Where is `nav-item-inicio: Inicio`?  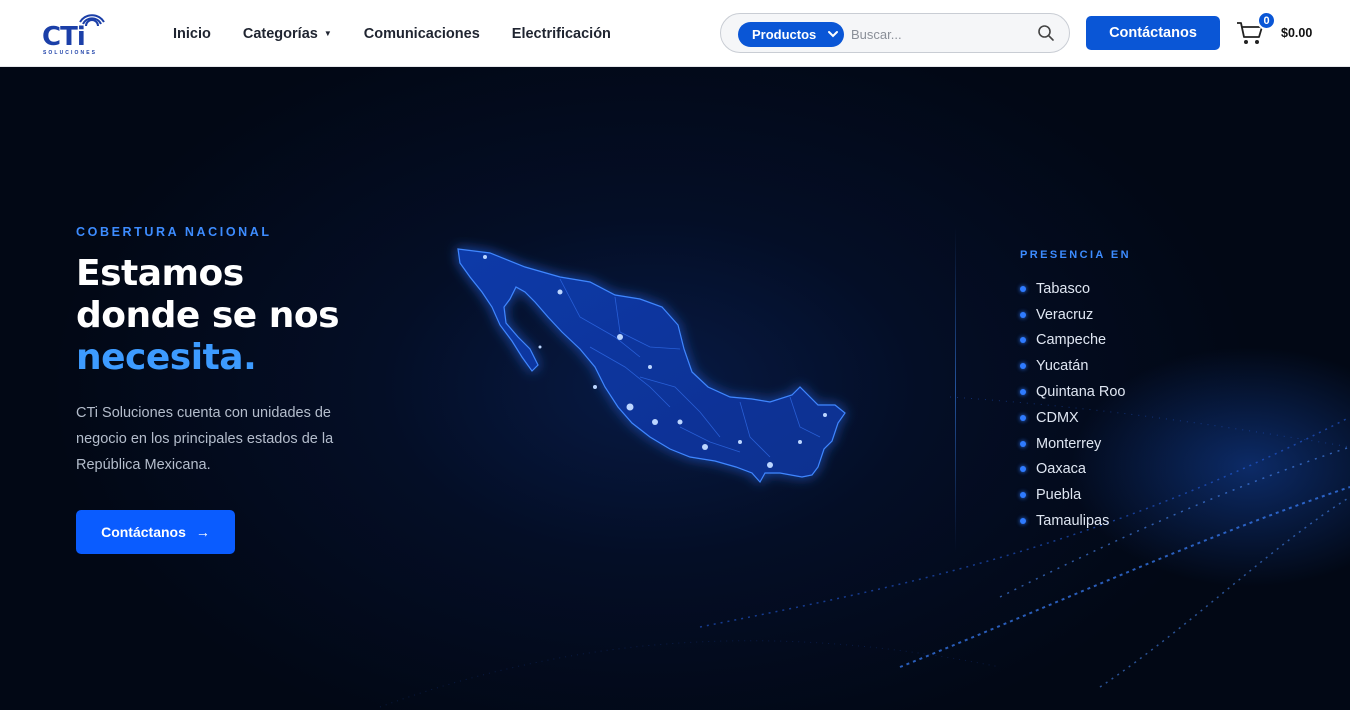 nav-item-inicio: Inicio is located at coordinates (192, 34).